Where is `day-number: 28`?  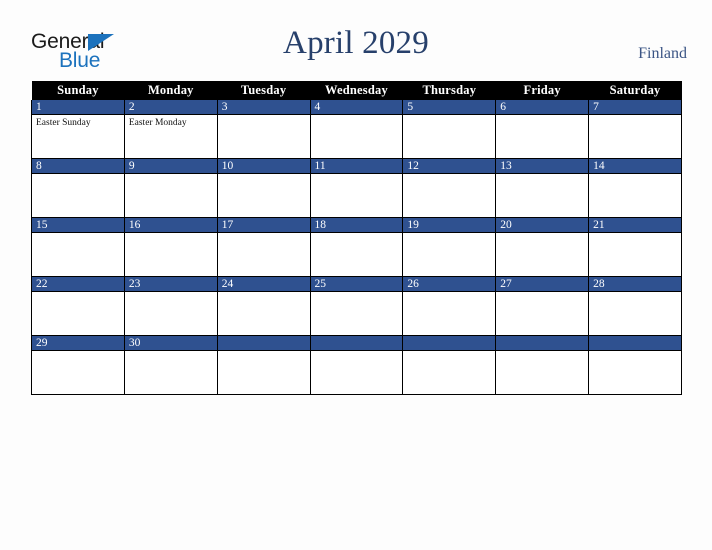 day-number: 28 is located at coordinates (635, 284).